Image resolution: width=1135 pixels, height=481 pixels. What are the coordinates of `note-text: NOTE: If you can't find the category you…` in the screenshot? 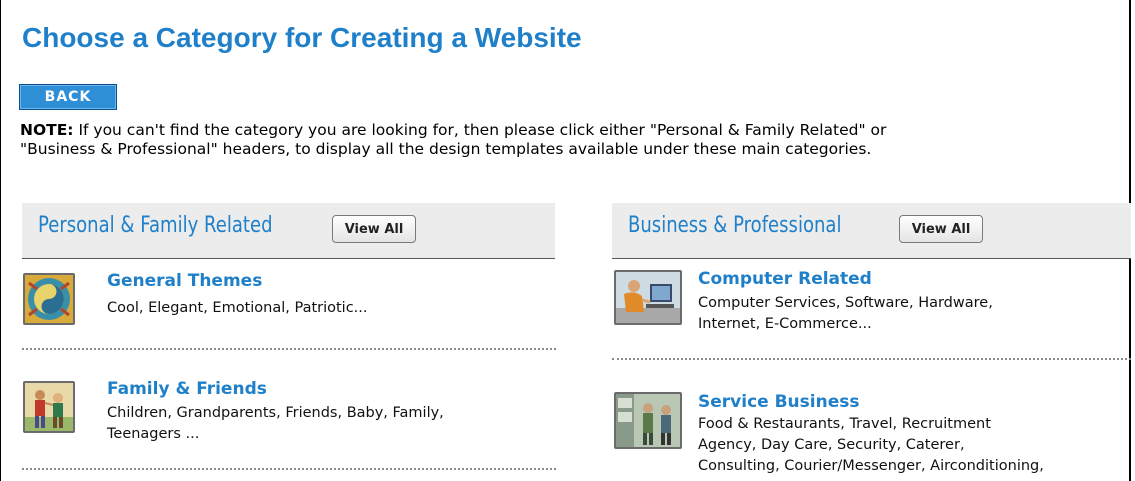 It's located at (575, 140).